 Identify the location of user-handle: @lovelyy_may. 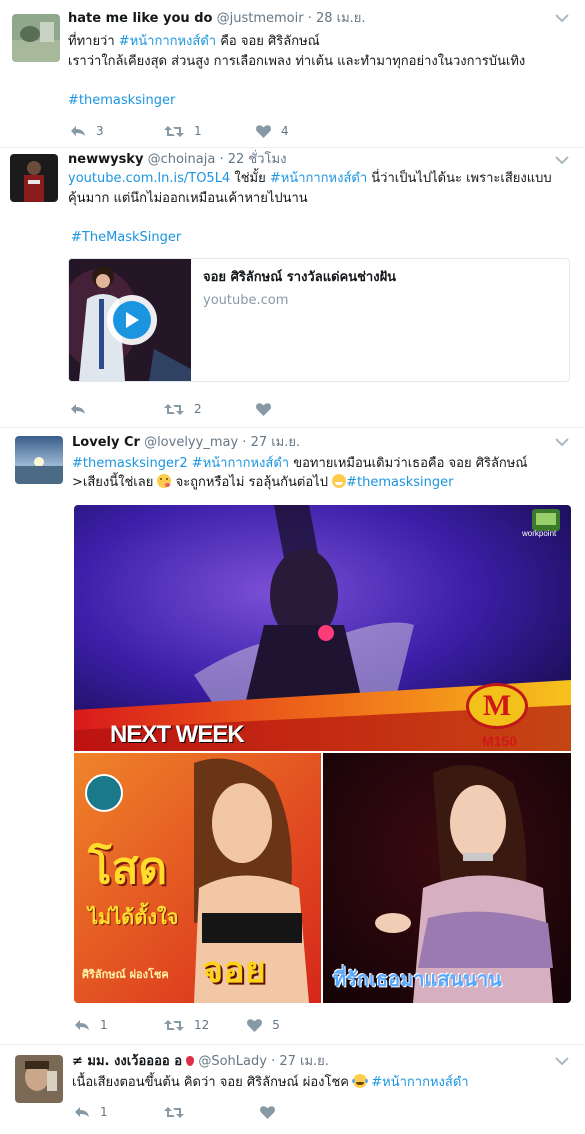
(191, 442).